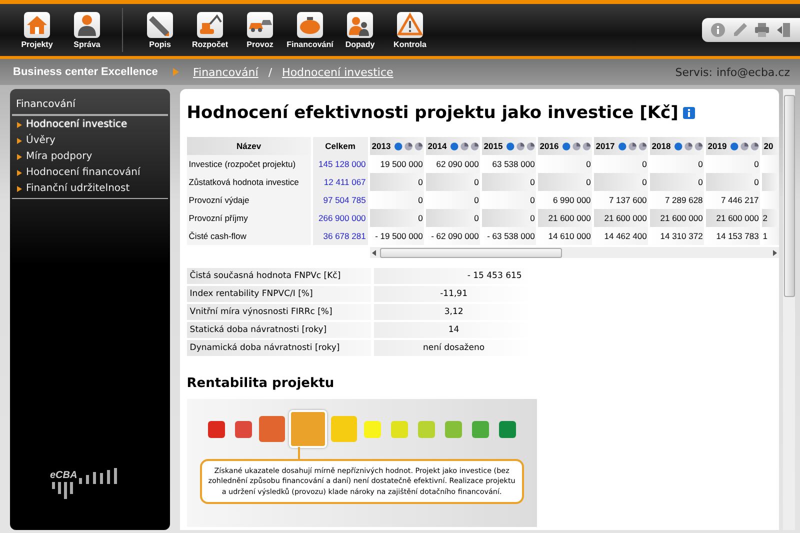  I want to click on nav-button: Provoz, so click(260, 30).